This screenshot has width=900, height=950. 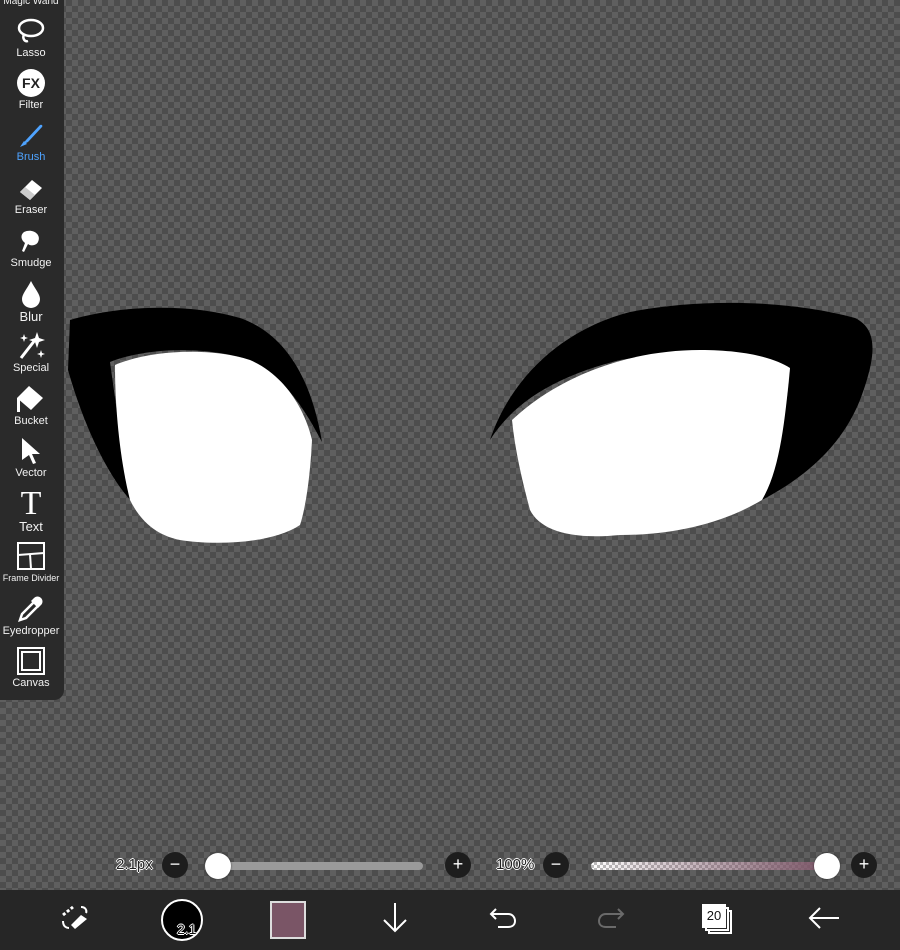 I want to click on tool-smudge: Smudge, so click(x=31, y=244).